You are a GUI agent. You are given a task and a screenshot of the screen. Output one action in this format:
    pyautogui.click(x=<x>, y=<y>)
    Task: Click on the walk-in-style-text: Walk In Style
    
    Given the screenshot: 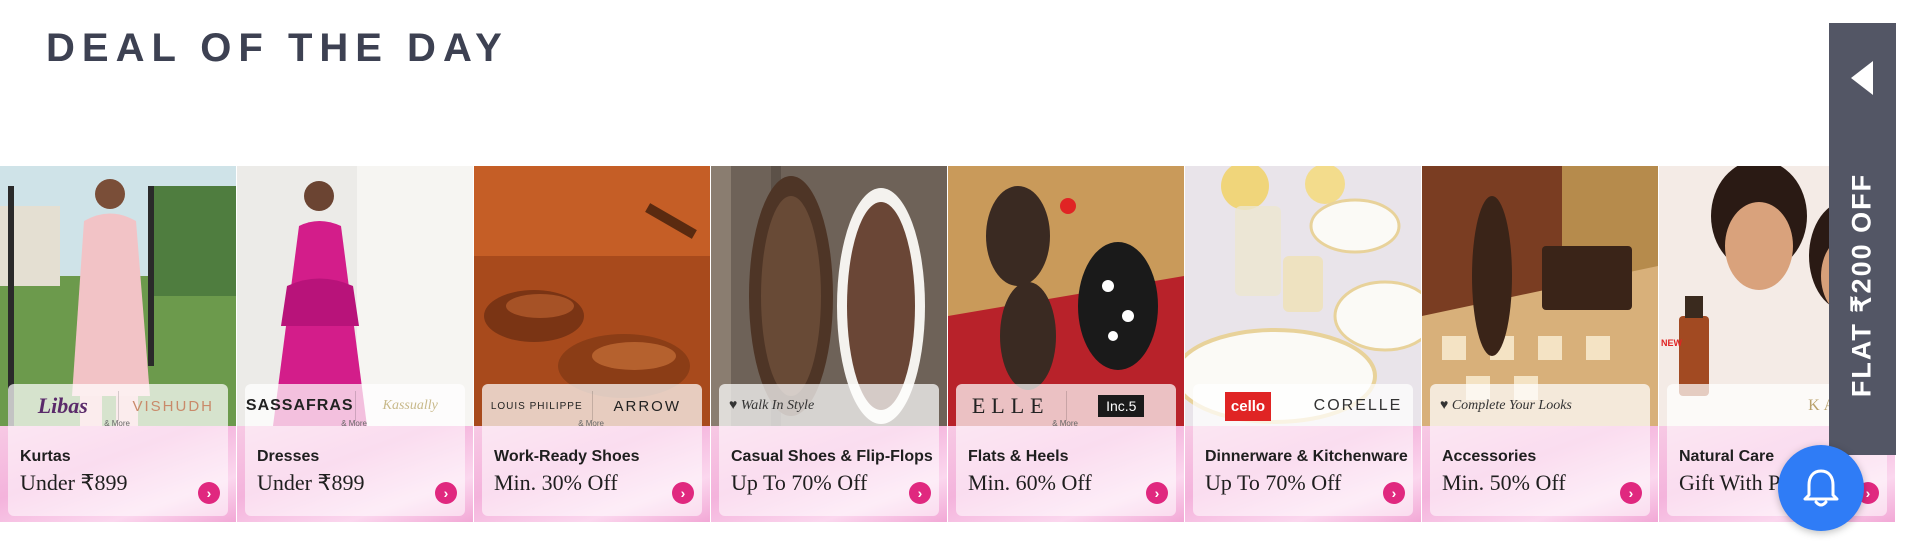 What is the action you would take?
    pyautogui.click(x=777, y=405)
    